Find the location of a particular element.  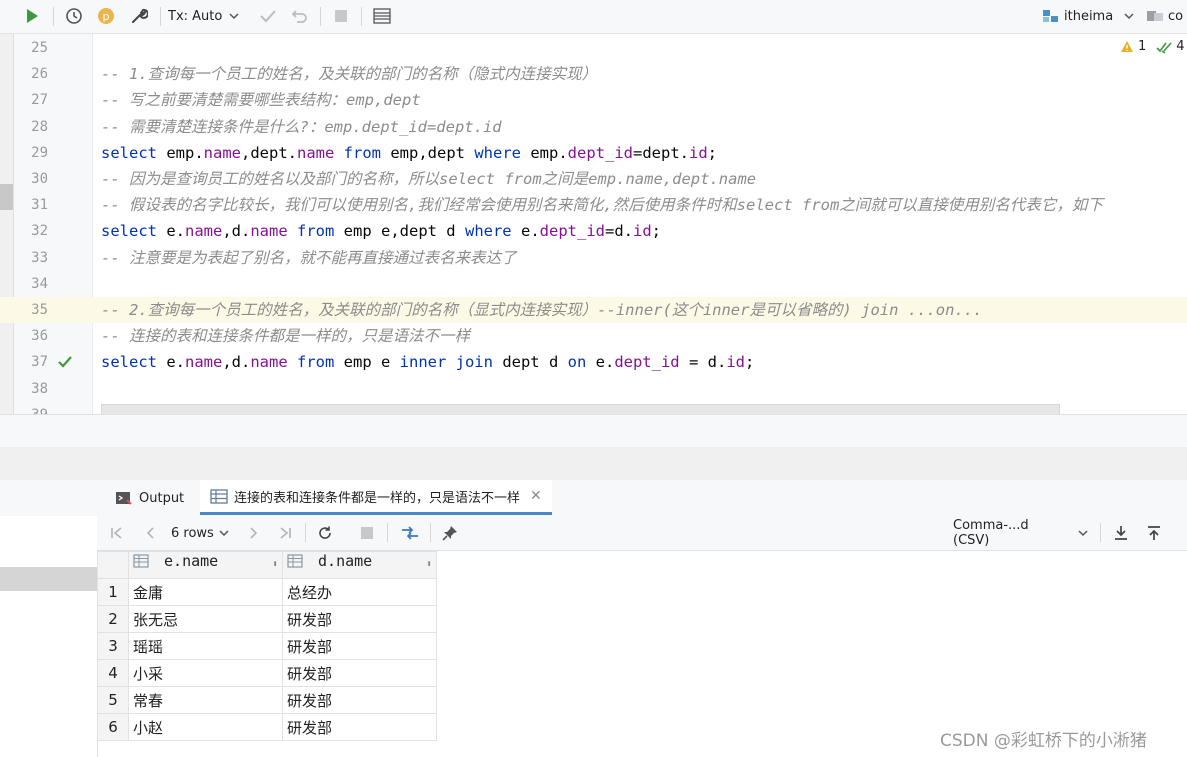

svg-text: p is located at coordinates (106, 16).